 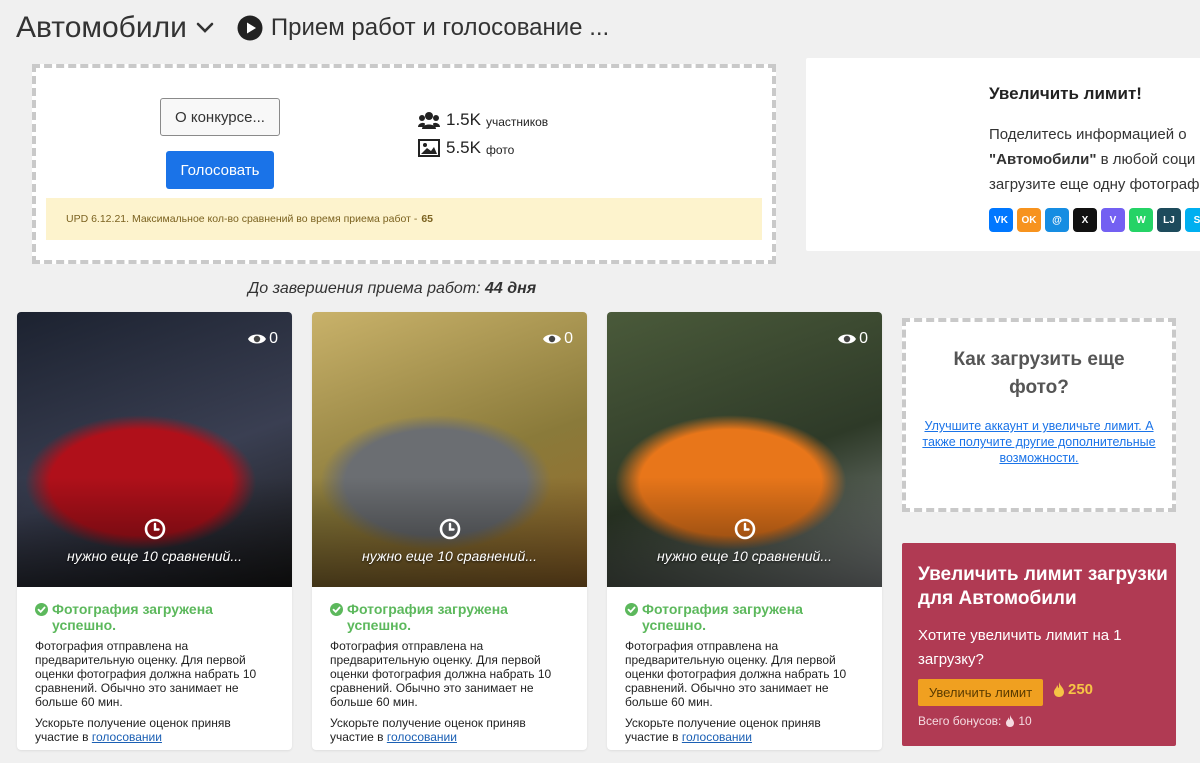 I want to click on photos-stat: 5.5K фото, so click(x=466, y=148).